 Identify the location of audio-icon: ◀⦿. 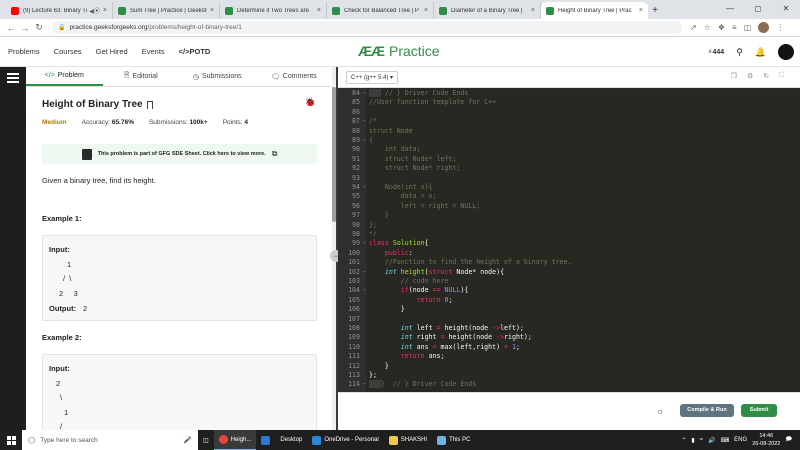
(94, 10).